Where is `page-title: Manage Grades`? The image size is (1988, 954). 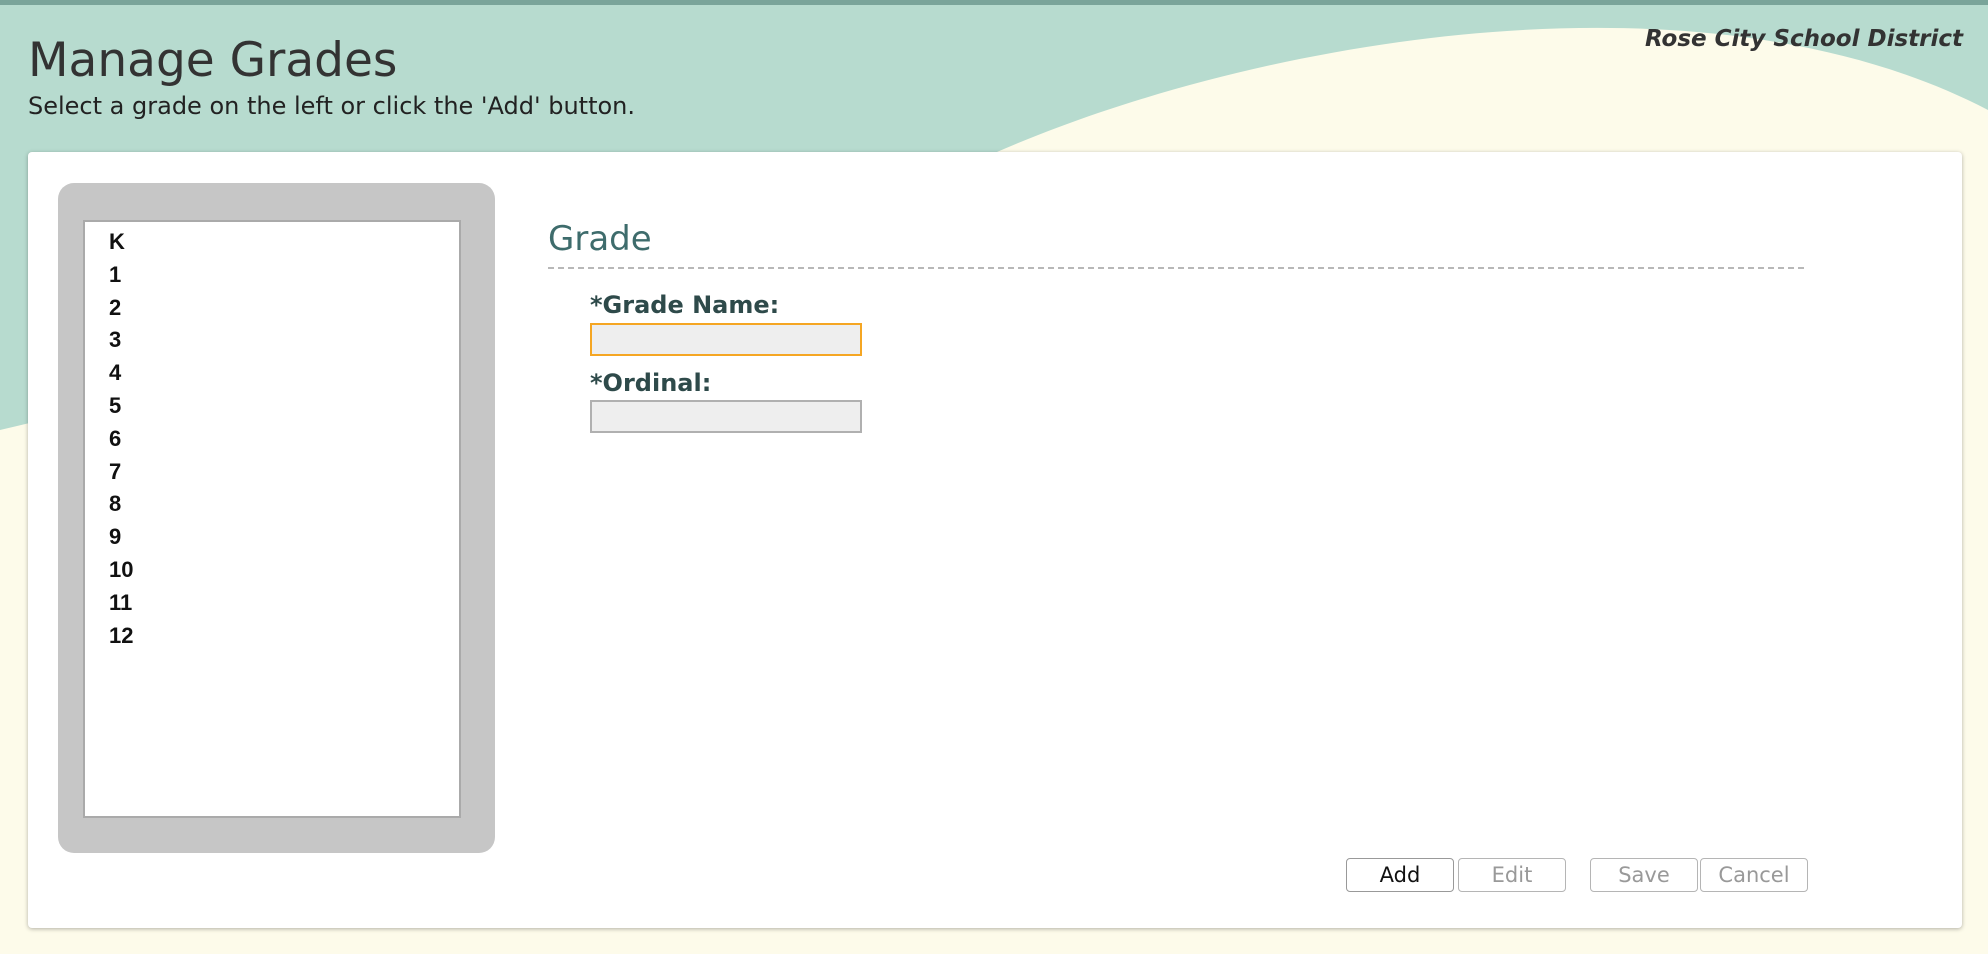
page-title: Manage Grades is located at coordinates (213, 60).